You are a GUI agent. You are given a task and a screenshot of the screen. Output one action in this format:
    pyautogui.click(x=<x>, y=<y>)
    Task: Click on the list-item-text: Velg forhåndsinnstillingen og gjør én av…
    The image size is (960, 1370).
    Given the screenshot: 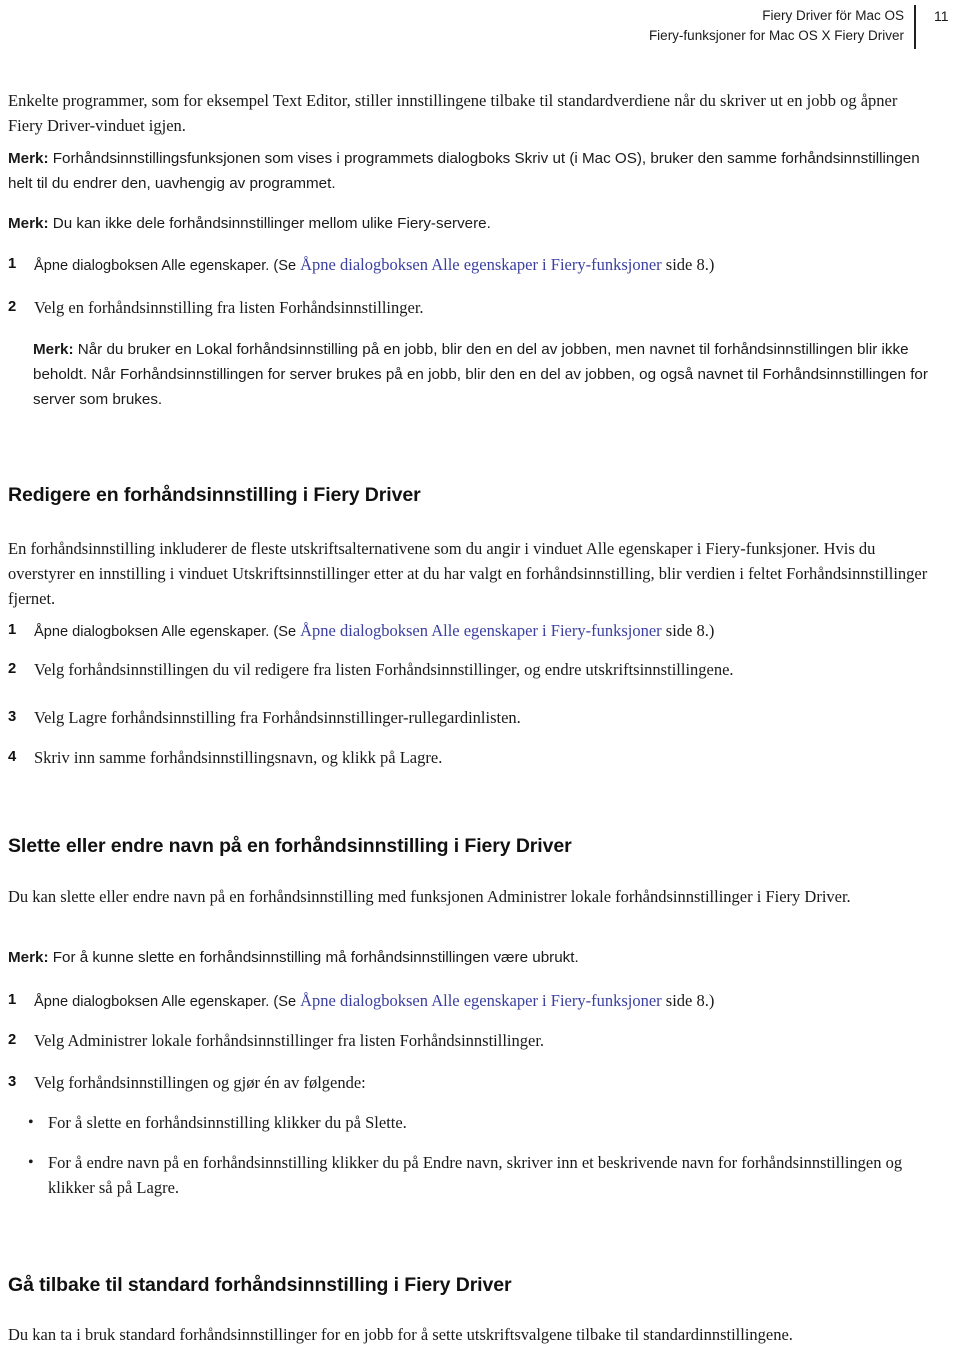 What is the action you would take?
    pyautogui.click(x=200, y=1082)
    